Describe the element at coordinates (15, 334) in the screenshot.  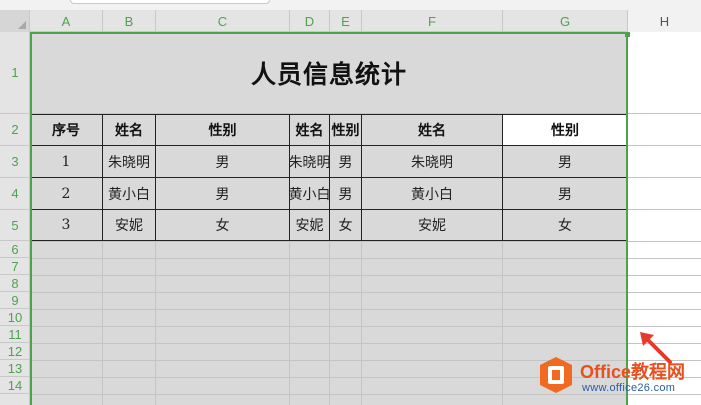
I see `row-header-11: 11` at that location.